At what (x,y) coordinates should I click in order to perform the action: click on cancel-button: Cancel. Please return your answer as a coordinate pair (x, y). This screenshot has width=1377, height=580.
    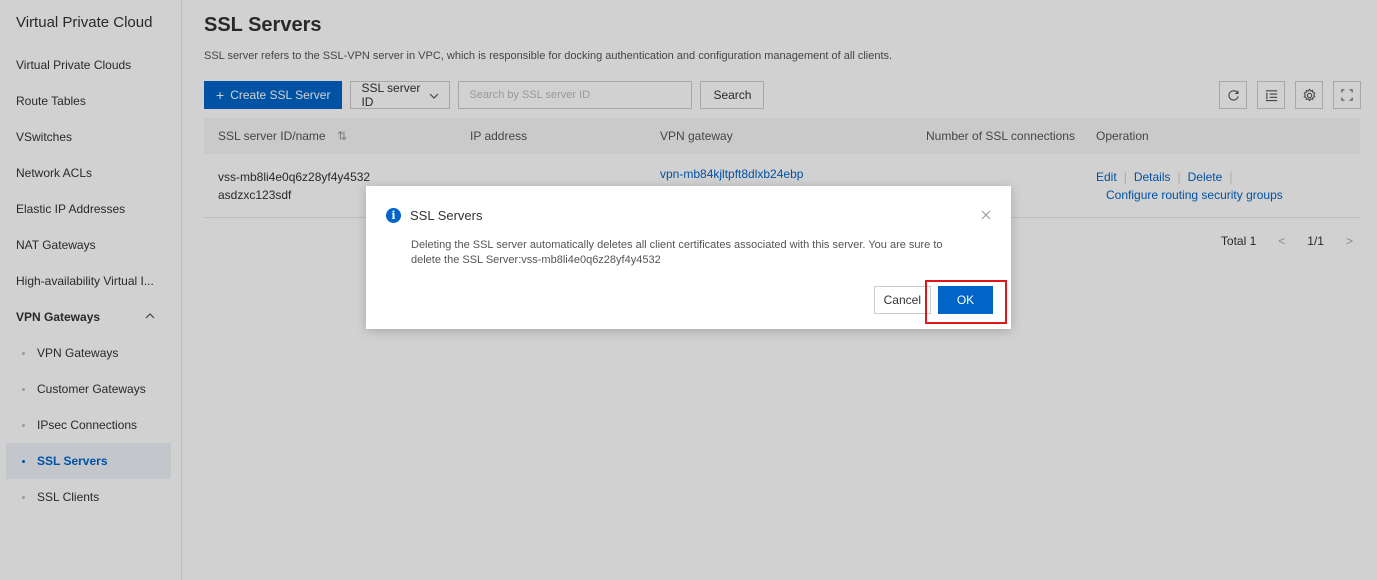
    Looking at the image, I should click on (902, 300).